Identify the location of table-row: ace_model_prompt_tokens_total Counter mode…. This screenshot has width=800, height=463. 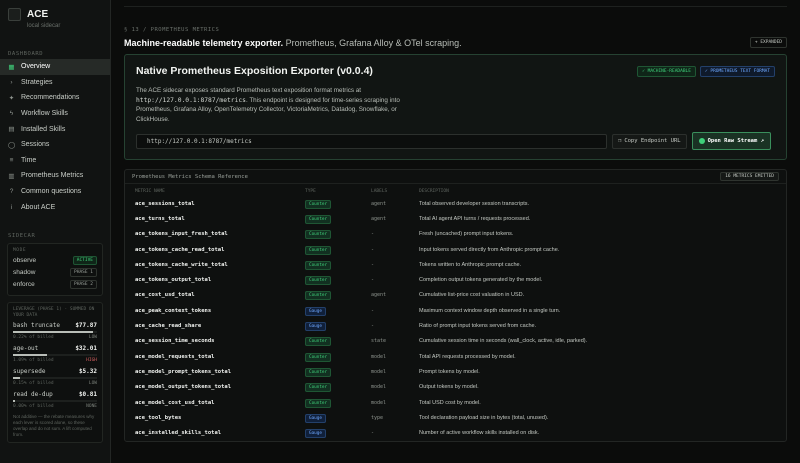
(455, 371).